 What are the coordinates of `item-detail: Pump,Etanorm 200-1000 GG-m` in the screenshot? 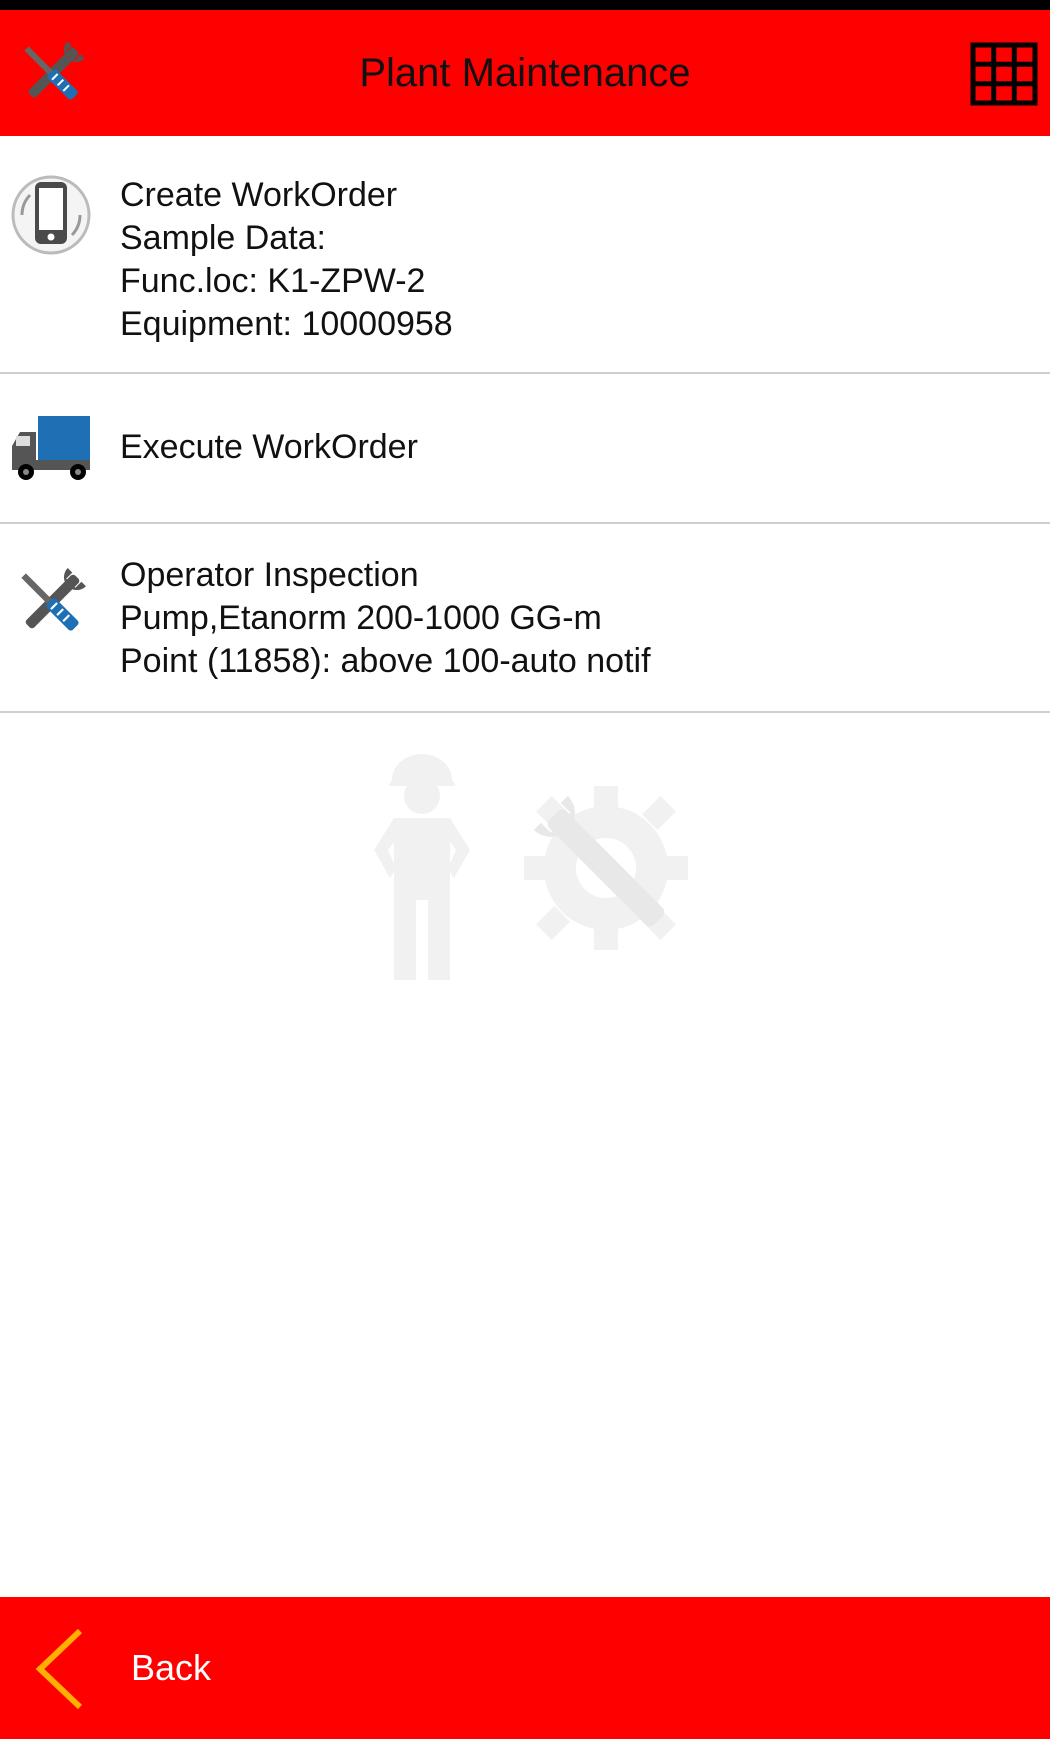 It's located at (361, 618).